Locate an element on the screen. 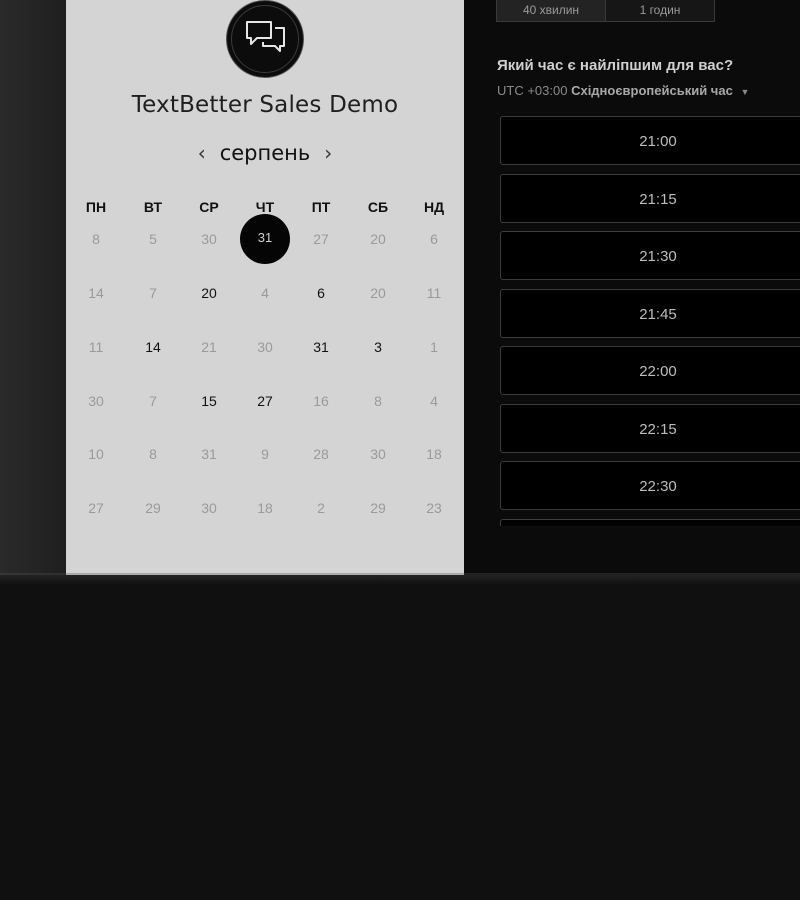  calendar-day: 3 is located at coordinates (378, 347).